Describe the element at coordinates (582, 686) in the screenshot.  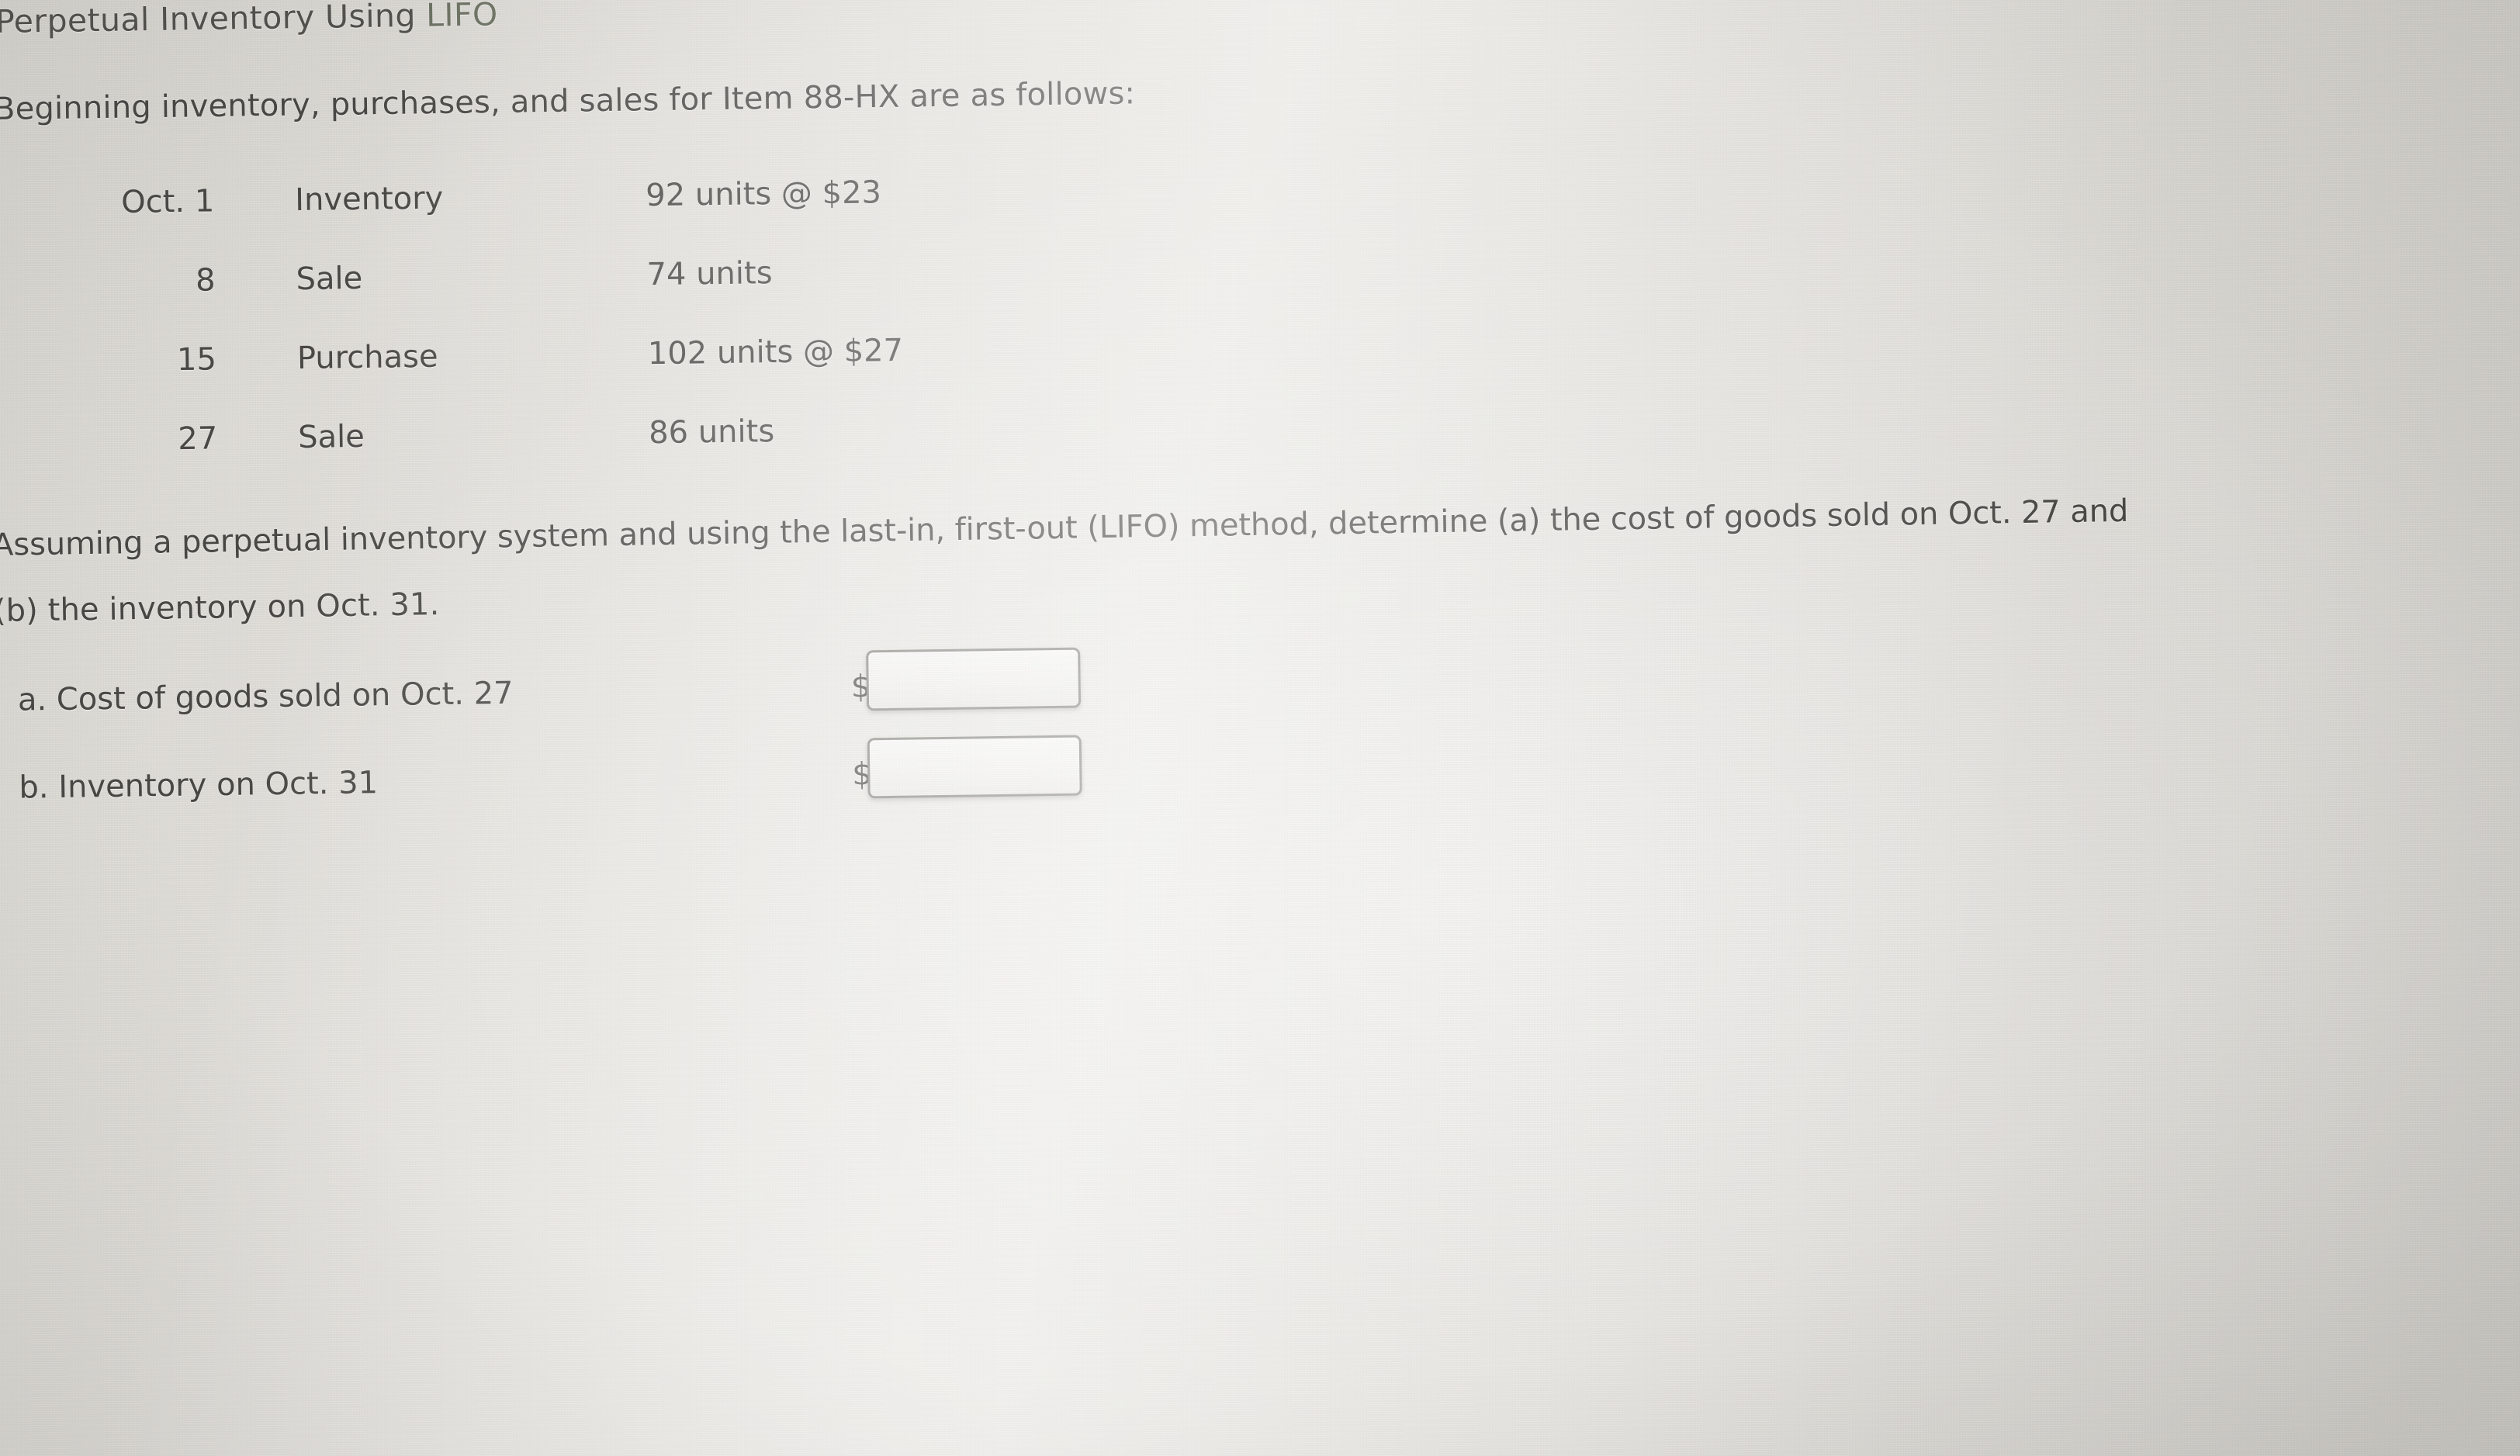
I see `answer-row-a: a. Cost of goods sold on Oct. 27 $` at that location.